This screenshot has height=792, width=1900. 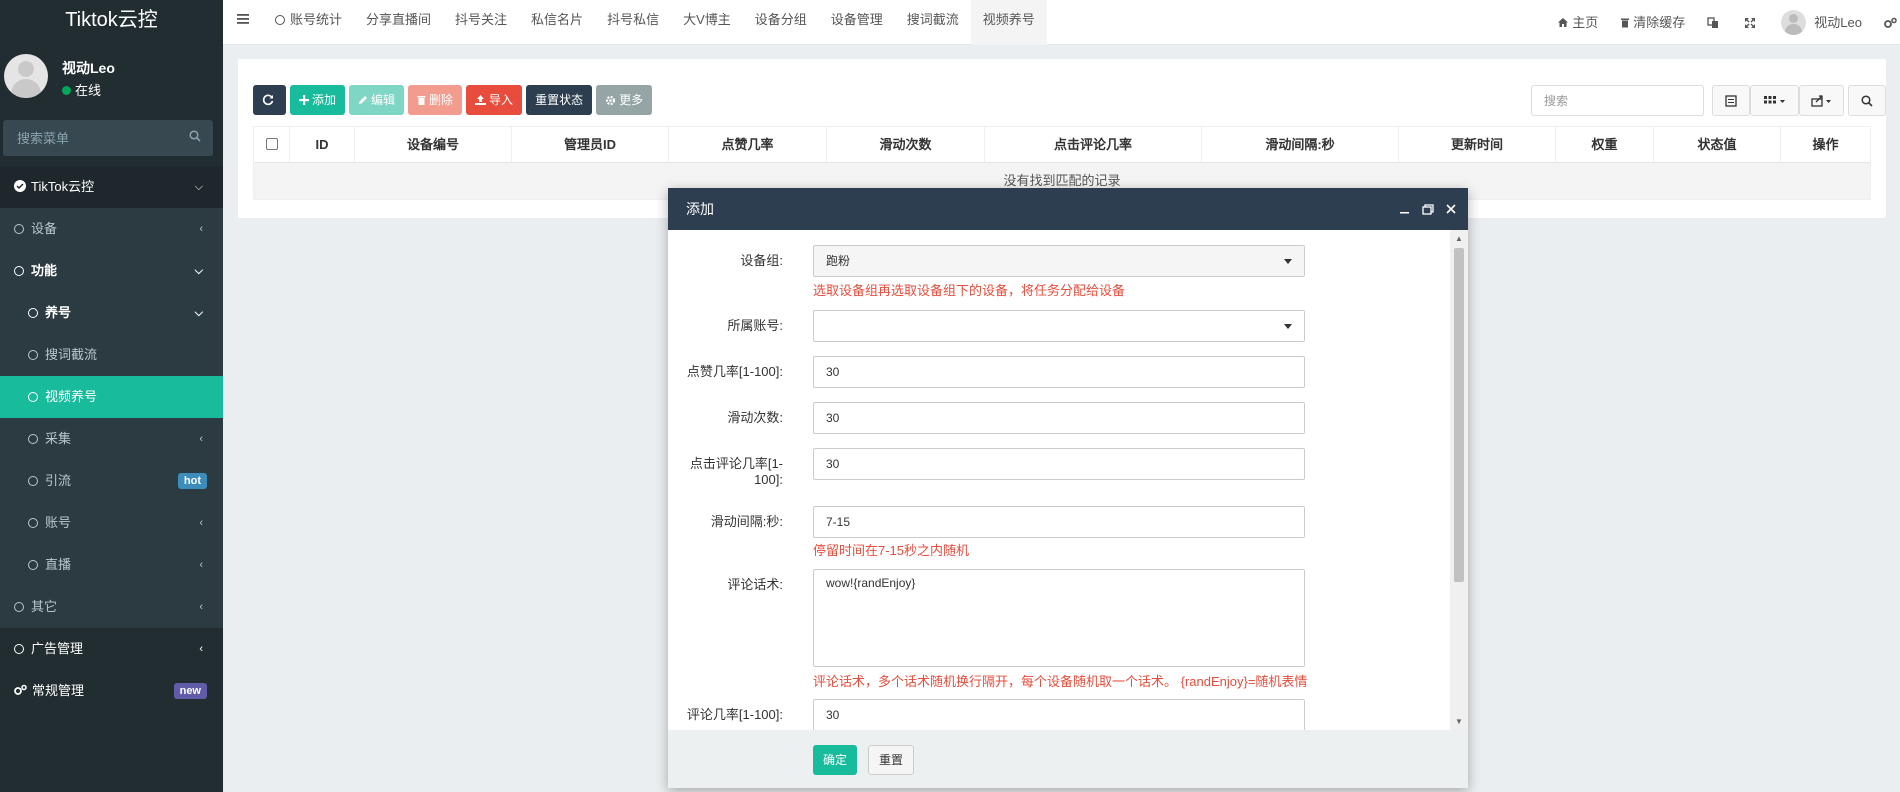 What do you see at coordinates (755, 325) in the screenshot?
I see `field-label: 所属账号:` at bounding box center [755, 325].